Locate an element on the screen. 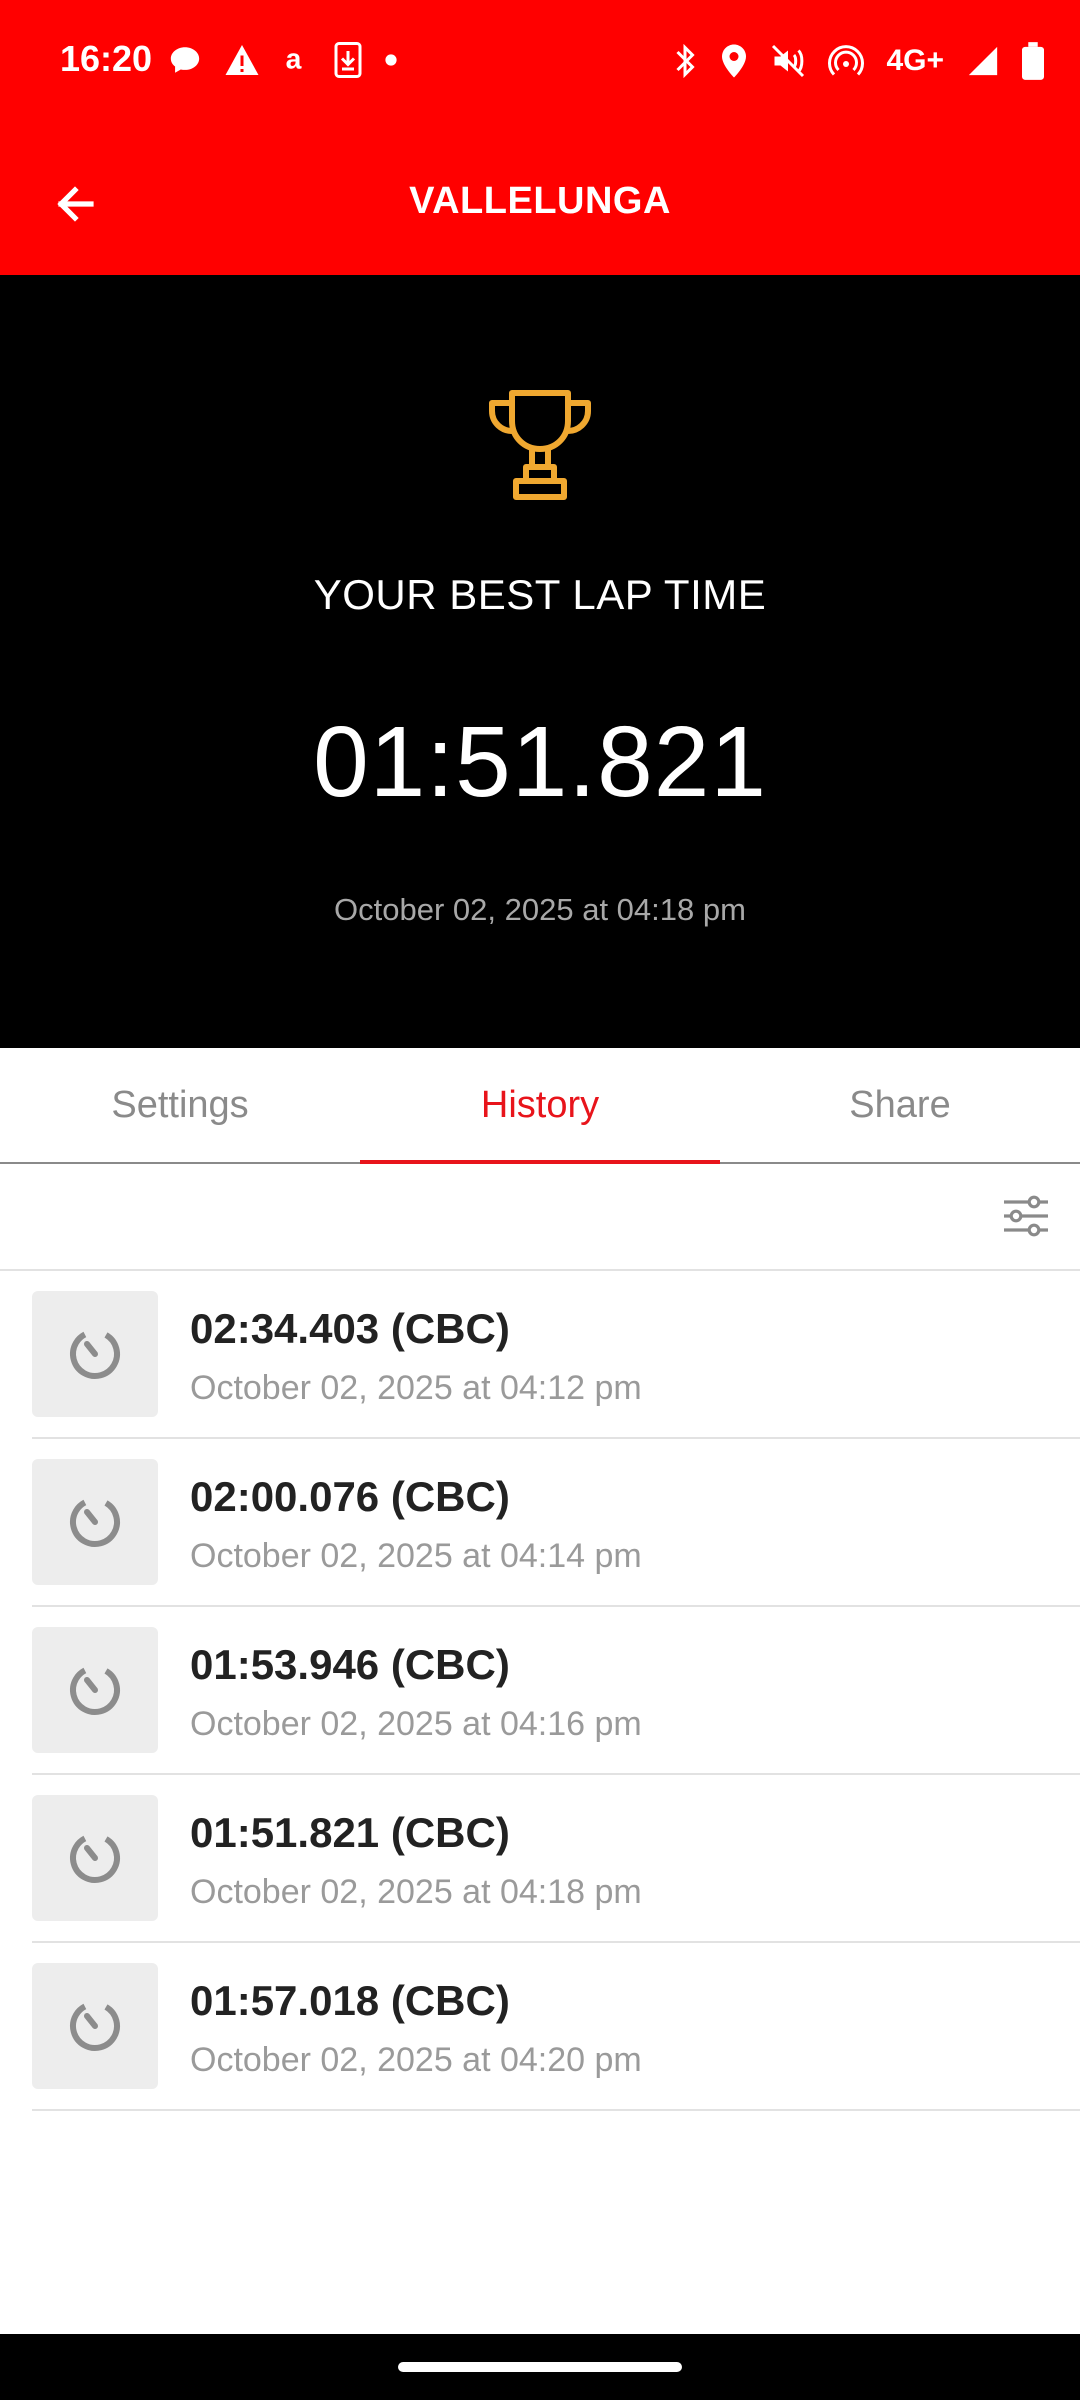 Image resolution: width=1080 pixels, height=2400 pixels. lap-date: October 02, 2025 at 04:12 pm is located at coordinates (416, 1388).